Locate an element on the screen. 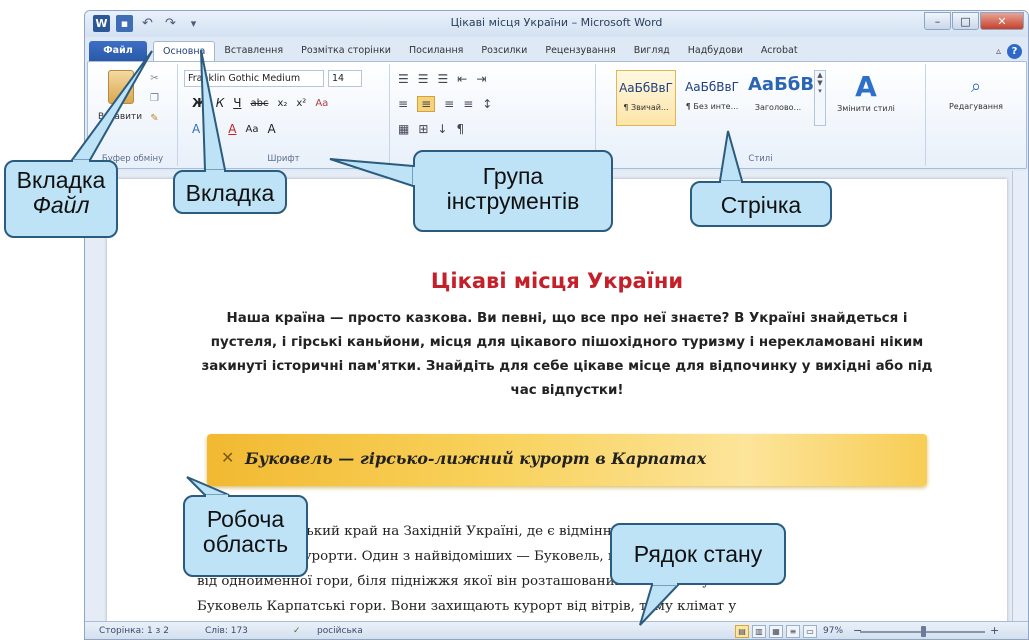 The width and height of the screenshot is (1029, 640). callout-group-line1: Група is located at coordinates (513, 176).